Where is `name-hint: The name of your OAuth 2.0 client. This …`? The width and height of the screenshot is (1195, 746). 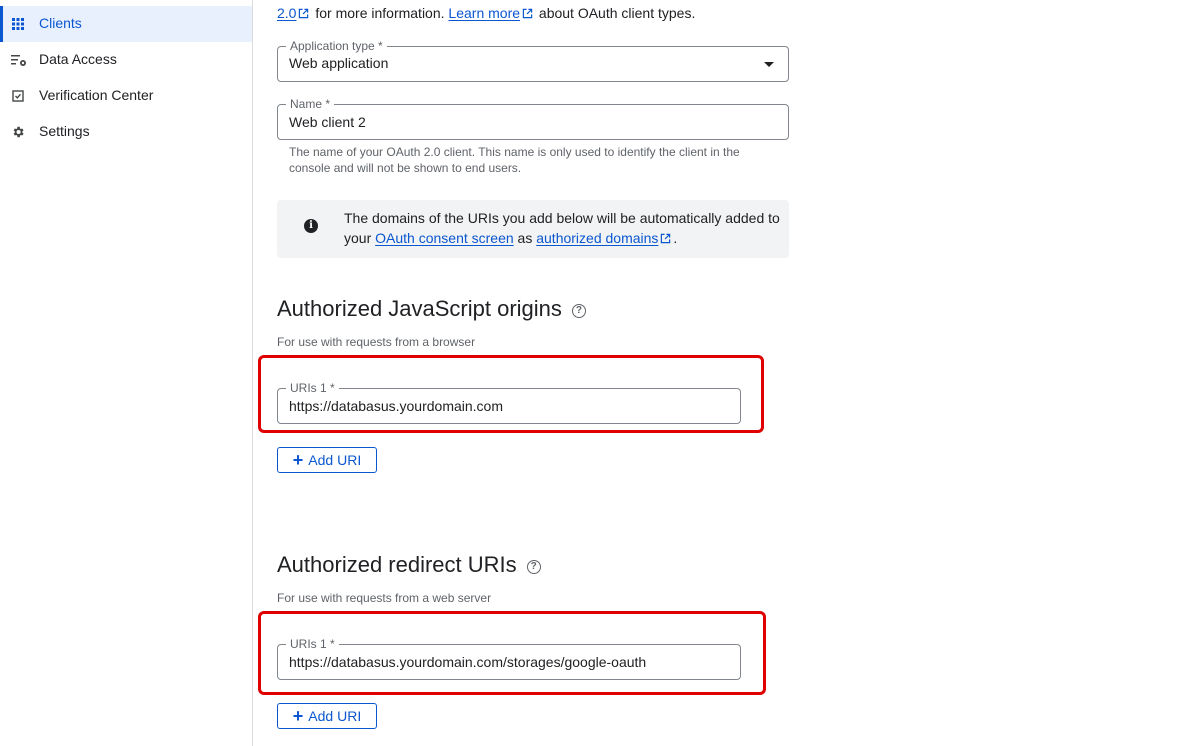 name-hint: The name of your OAuth 2.0 client. This … is located at coordinates (514, 160).